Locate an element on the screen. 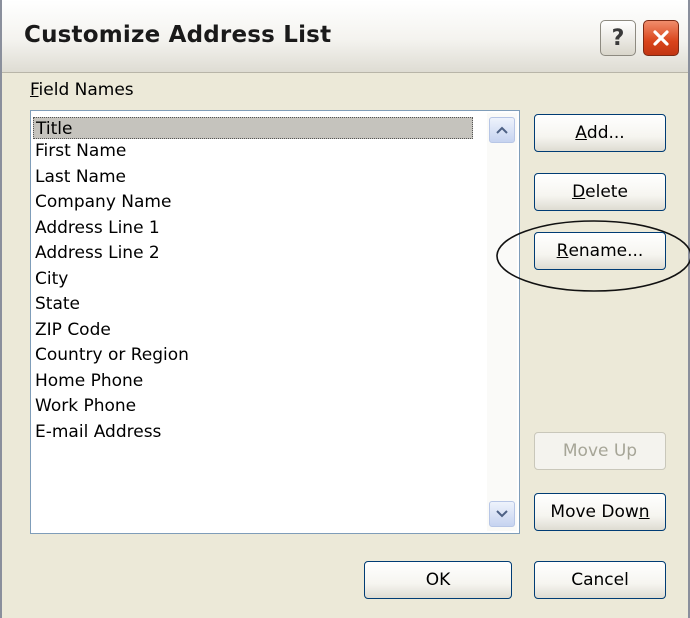  close-button is located at coordinates (661, 38).